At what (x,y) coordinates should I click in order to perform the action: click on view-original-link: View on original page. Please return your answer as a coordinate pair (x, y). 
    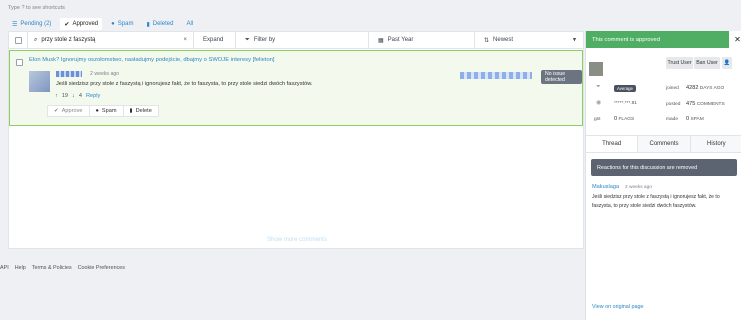
    Looking at the image, I should click on (617, 307).